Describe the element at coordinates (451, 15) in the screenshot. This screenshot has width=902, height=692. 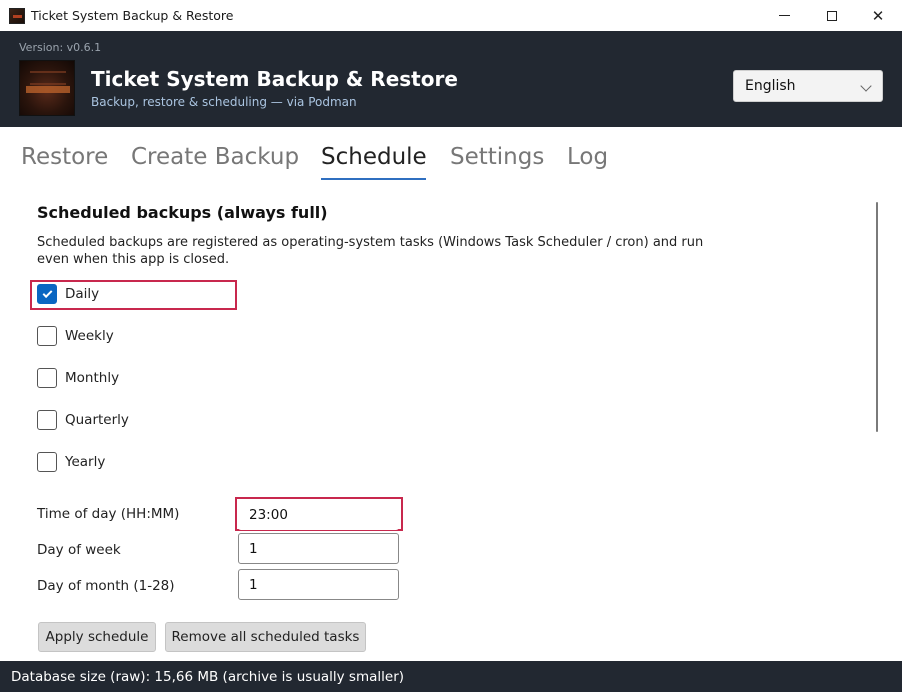
I see `window-titlebar: Ticket System Backup & Restore ✕` at that location.